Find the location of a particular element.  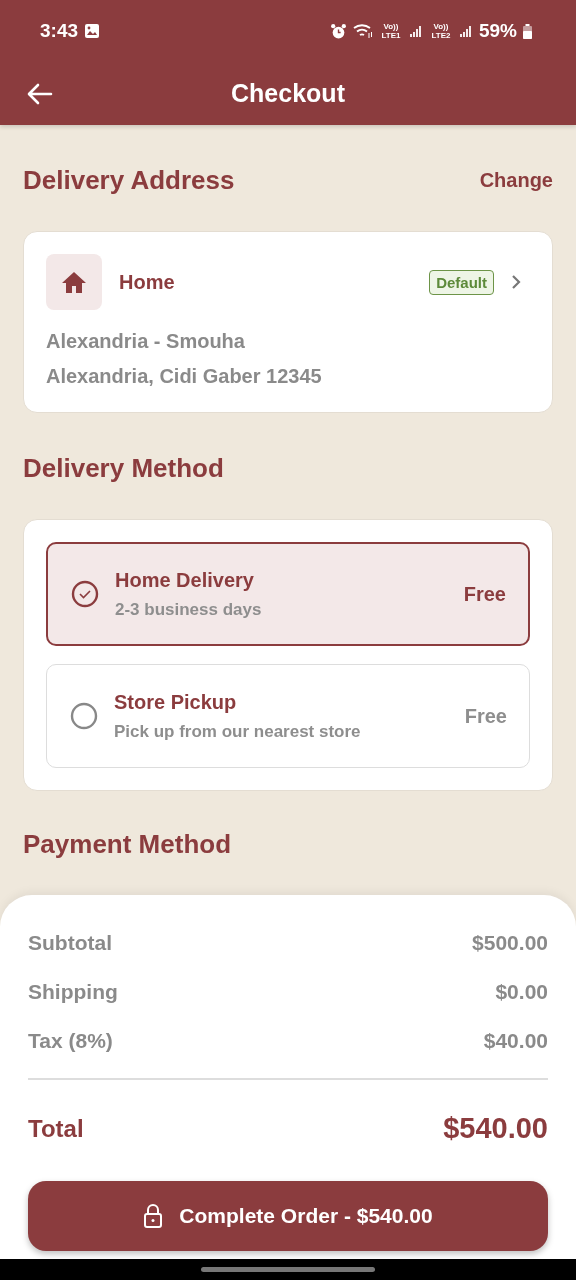

change-link: Change is located at coordinates (516, 180).